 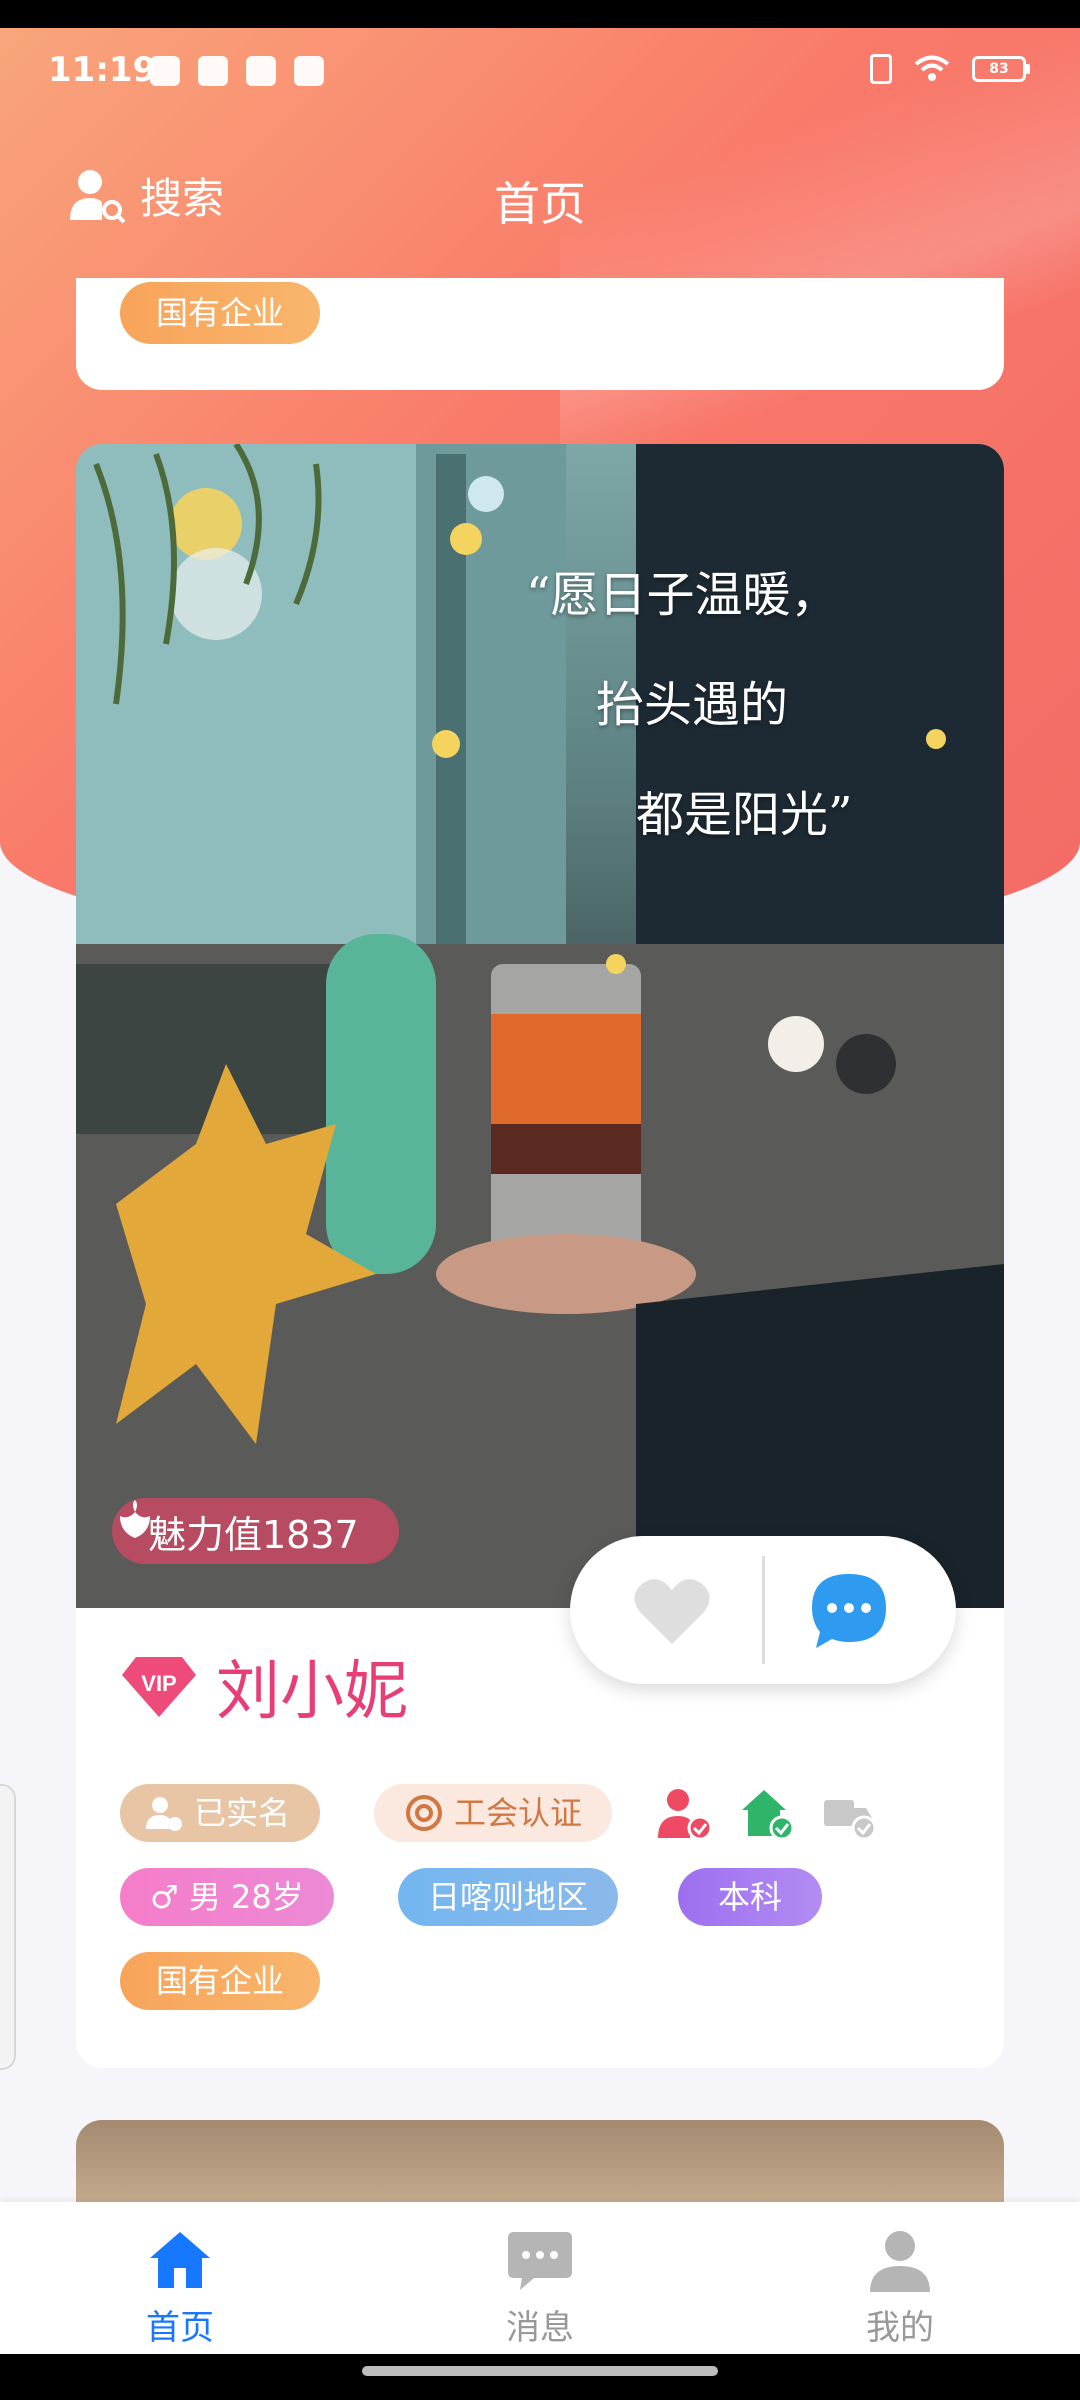 I want to click on status-bar: 11:19 83, so click(x=540, y=73).